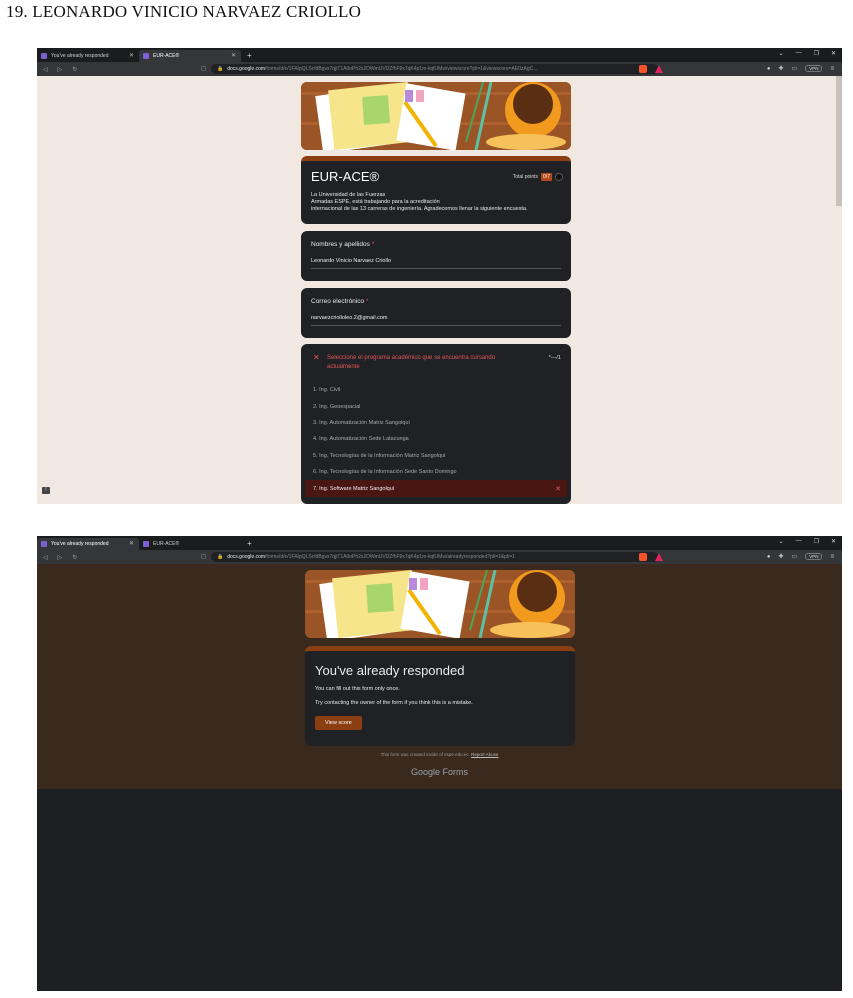  What do you see at coordinates (558, 489) in the screenshot?
I see `wrong-answer-icon: ✕` at bounding box center [558, 489].